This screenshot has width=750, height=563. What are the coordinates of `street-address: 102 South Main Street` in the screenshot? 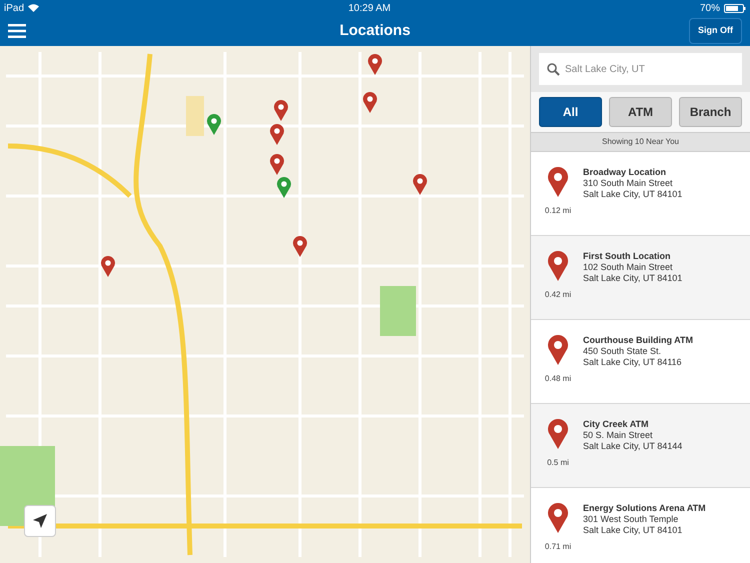 It's located at (628, 267).